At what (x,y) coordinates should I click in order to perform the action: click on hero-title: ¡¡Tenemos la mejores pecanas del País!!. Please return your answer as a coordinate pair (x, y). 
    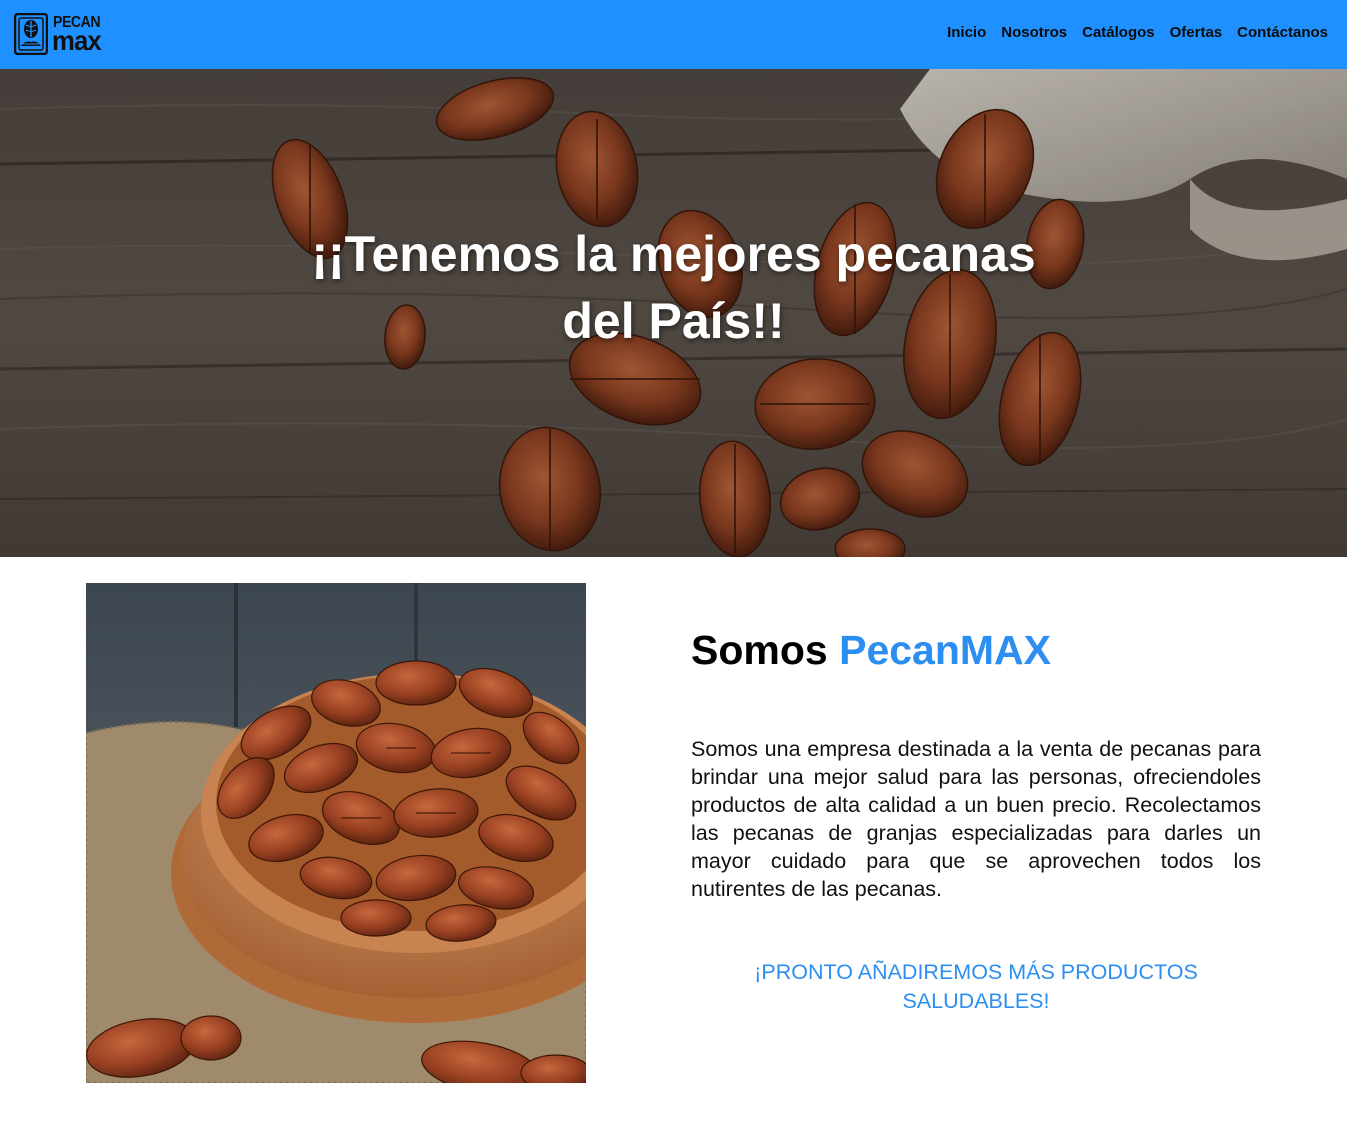
    Looking at the image, I should click on (673, 288).